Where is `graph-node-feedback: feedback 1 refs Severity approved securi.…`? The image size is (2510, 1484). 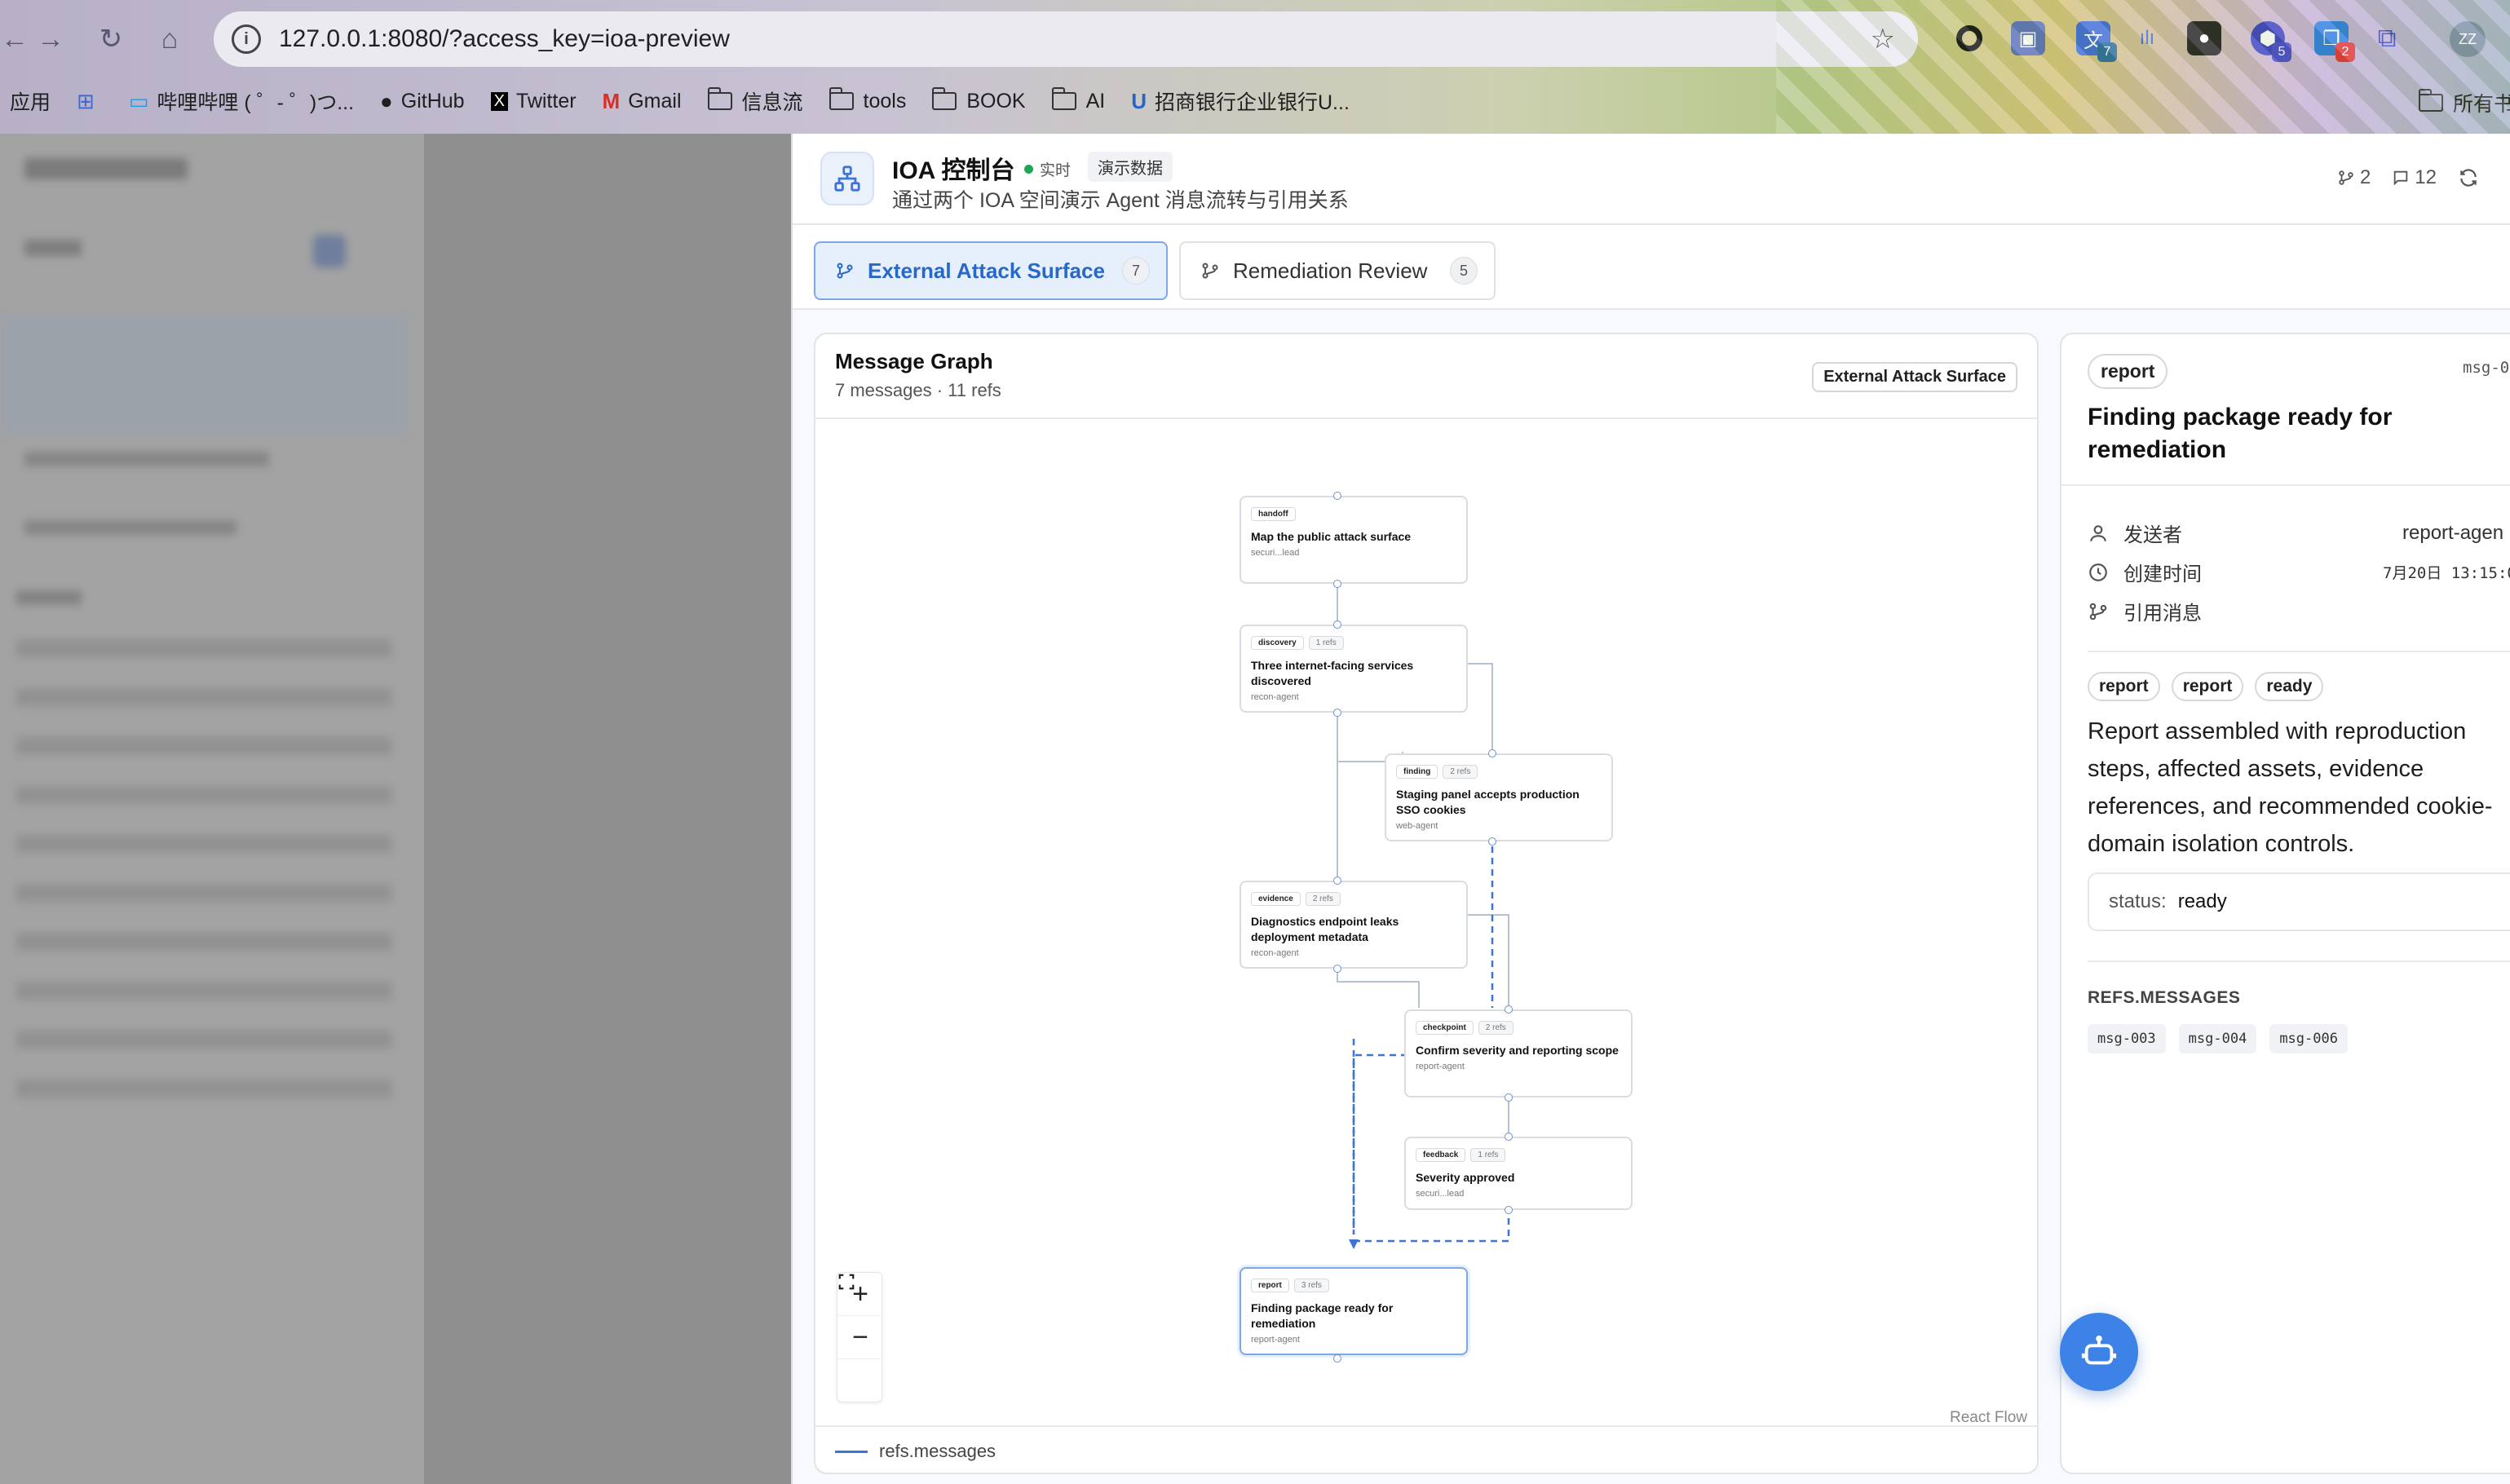
graph-node-feedback: feedback 1 refs Severity approved securi.… is located at coordinates (1518, 1173).